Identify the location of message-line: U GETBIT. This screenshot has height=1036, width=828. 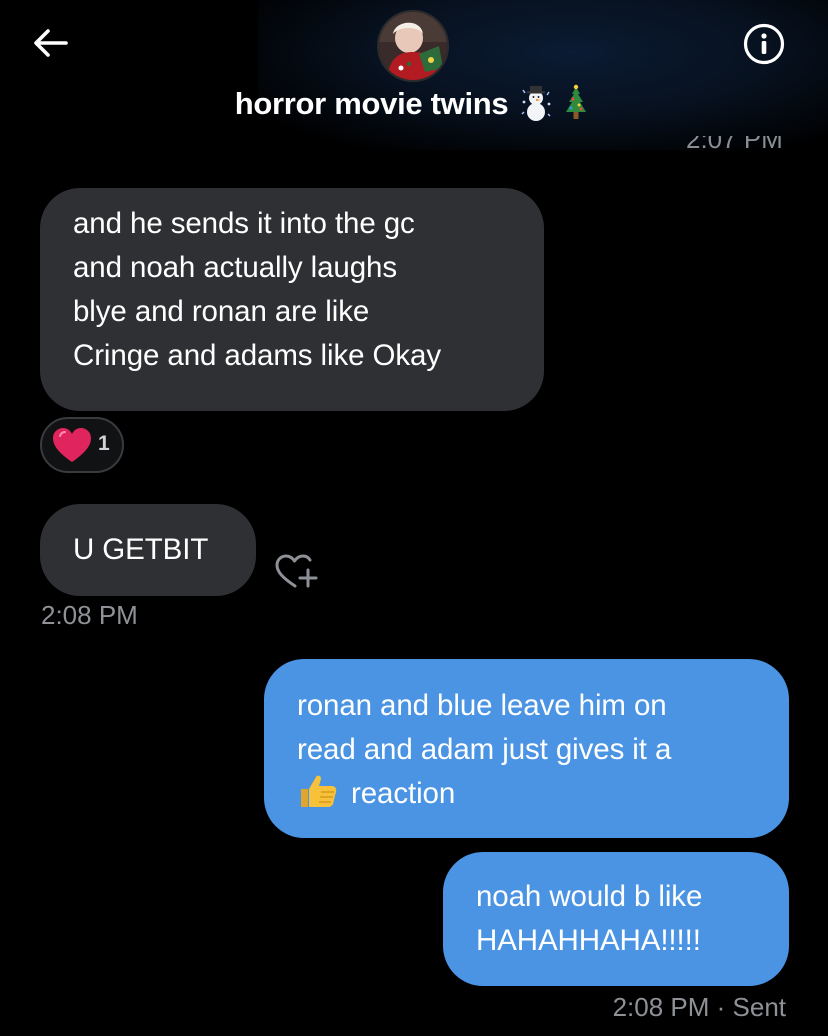
(141, 549).